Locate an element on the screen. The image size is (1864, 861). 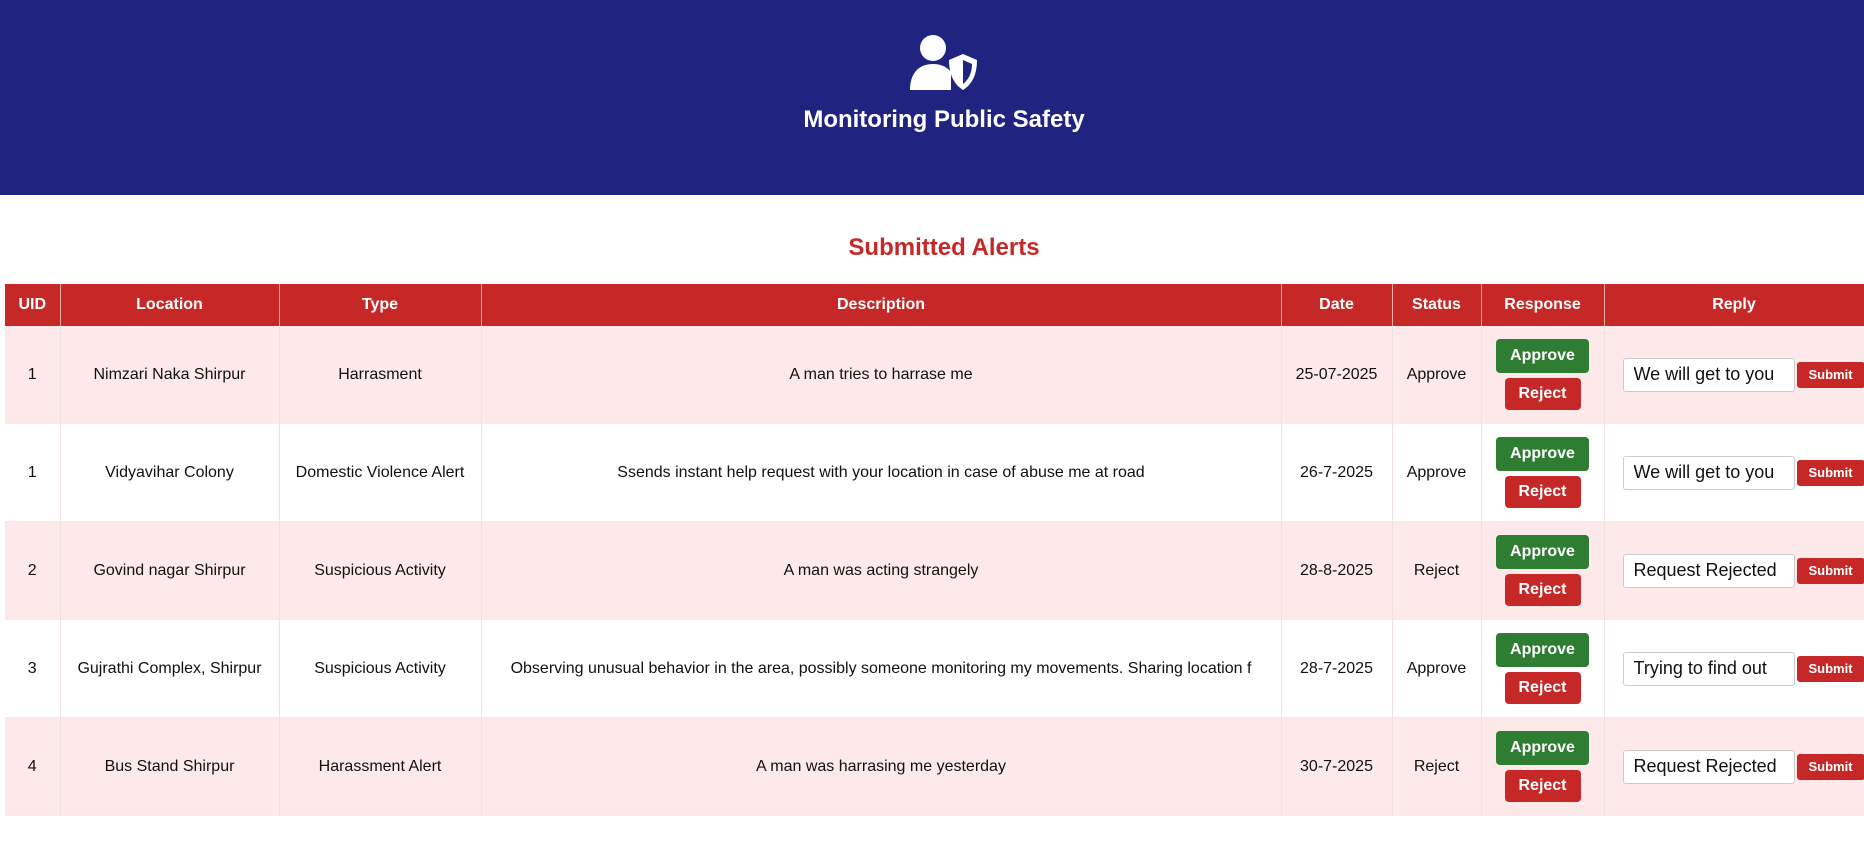
cell-date: 28-8-2025 is located at coordinates (1337, 570).